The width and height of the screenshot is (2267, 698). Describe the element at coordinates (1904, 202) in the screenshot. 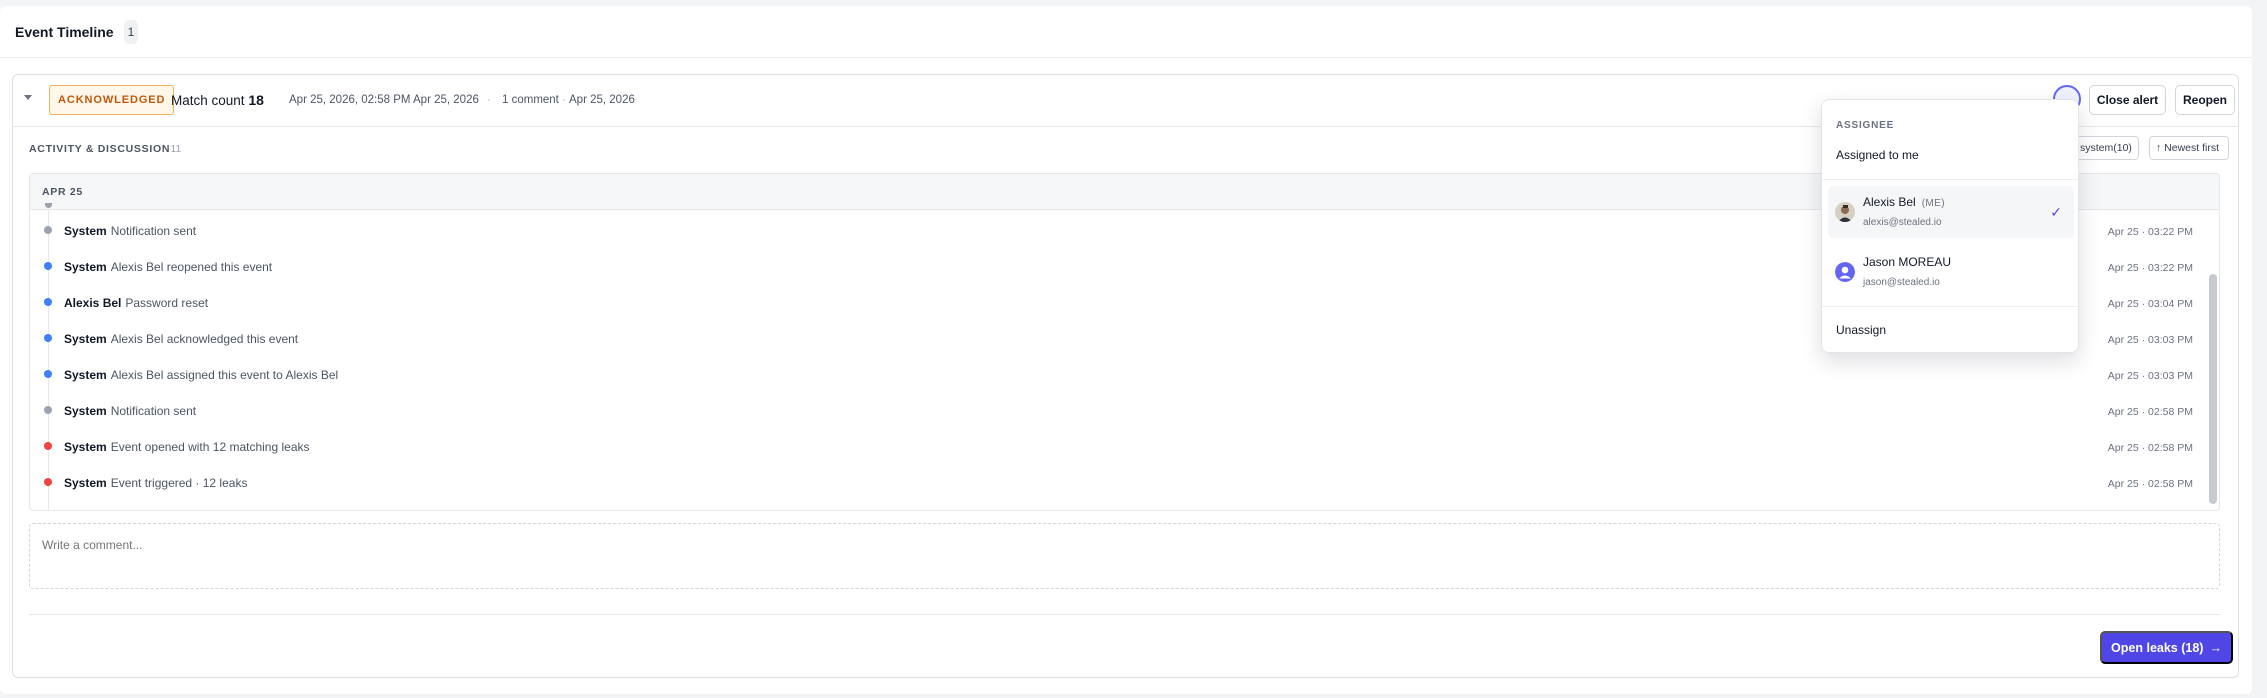

I see `assignee-name: Alexis Bel (ME)` at that location.